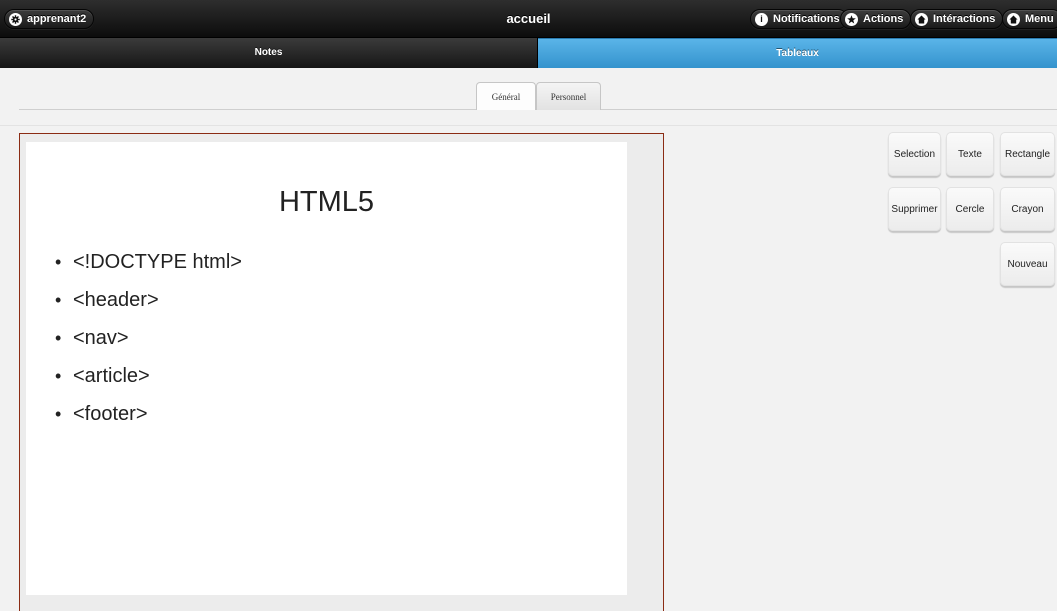  Describe the element at coordinates (761, 19) in the screenshot. I see `info-icon: i` at that location.